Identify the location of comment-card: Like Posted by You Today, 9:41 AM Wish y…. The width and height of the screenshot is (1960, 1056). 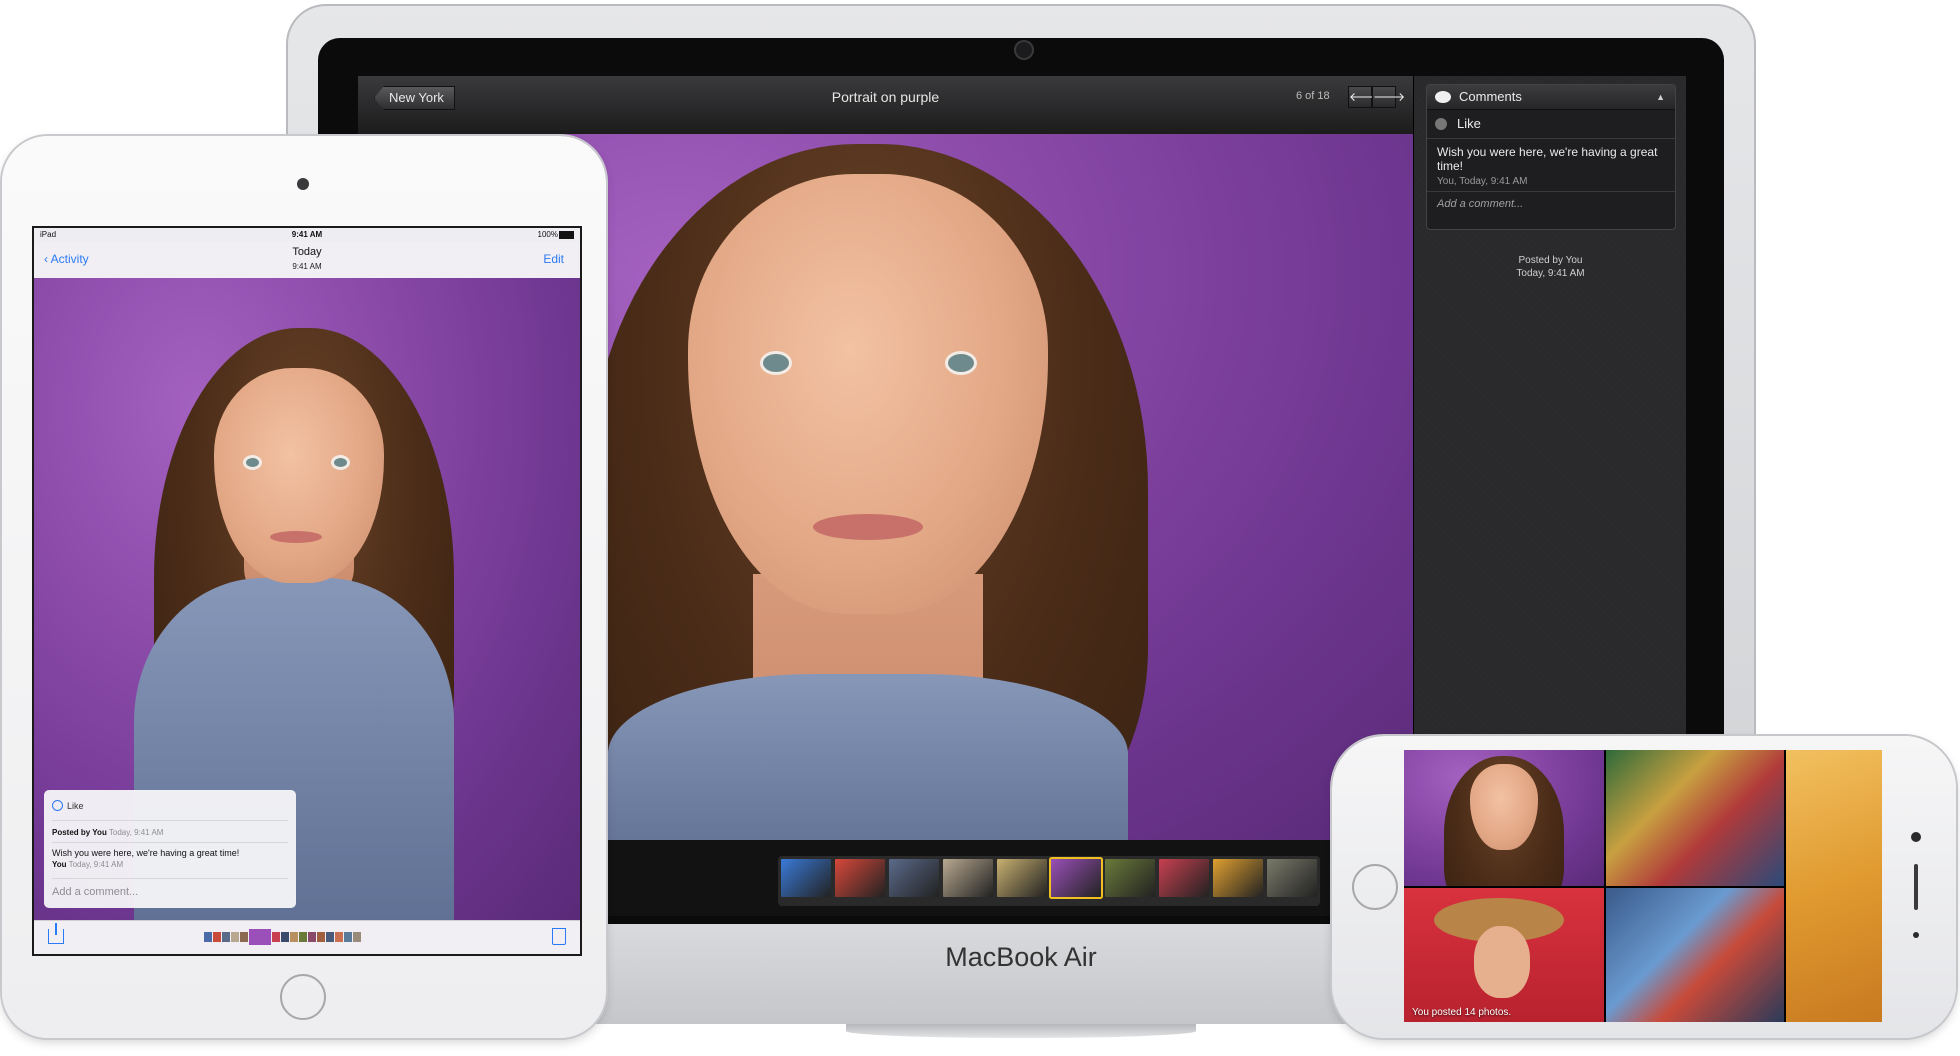
(170, 849).